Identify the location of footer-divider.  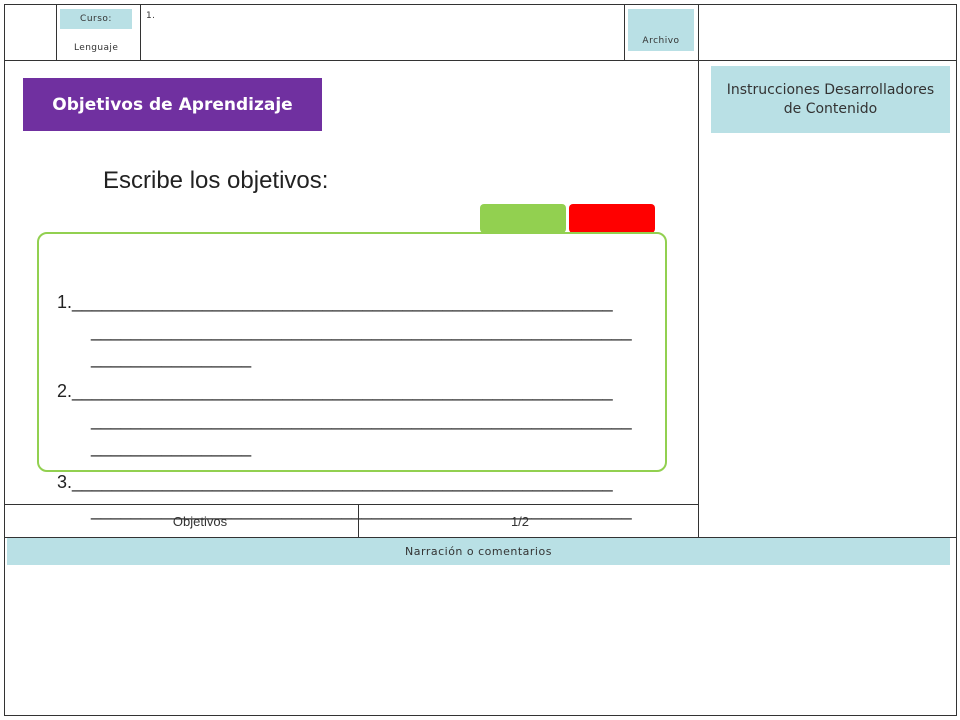
(358, 521).